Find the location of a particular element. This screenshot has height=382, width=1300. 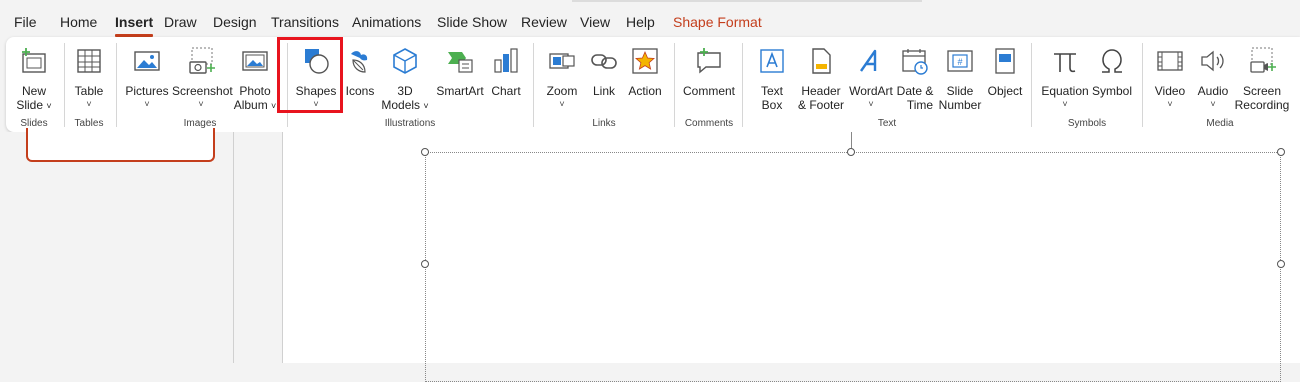

comment-button: Comment is located at coordinates (709, 82).